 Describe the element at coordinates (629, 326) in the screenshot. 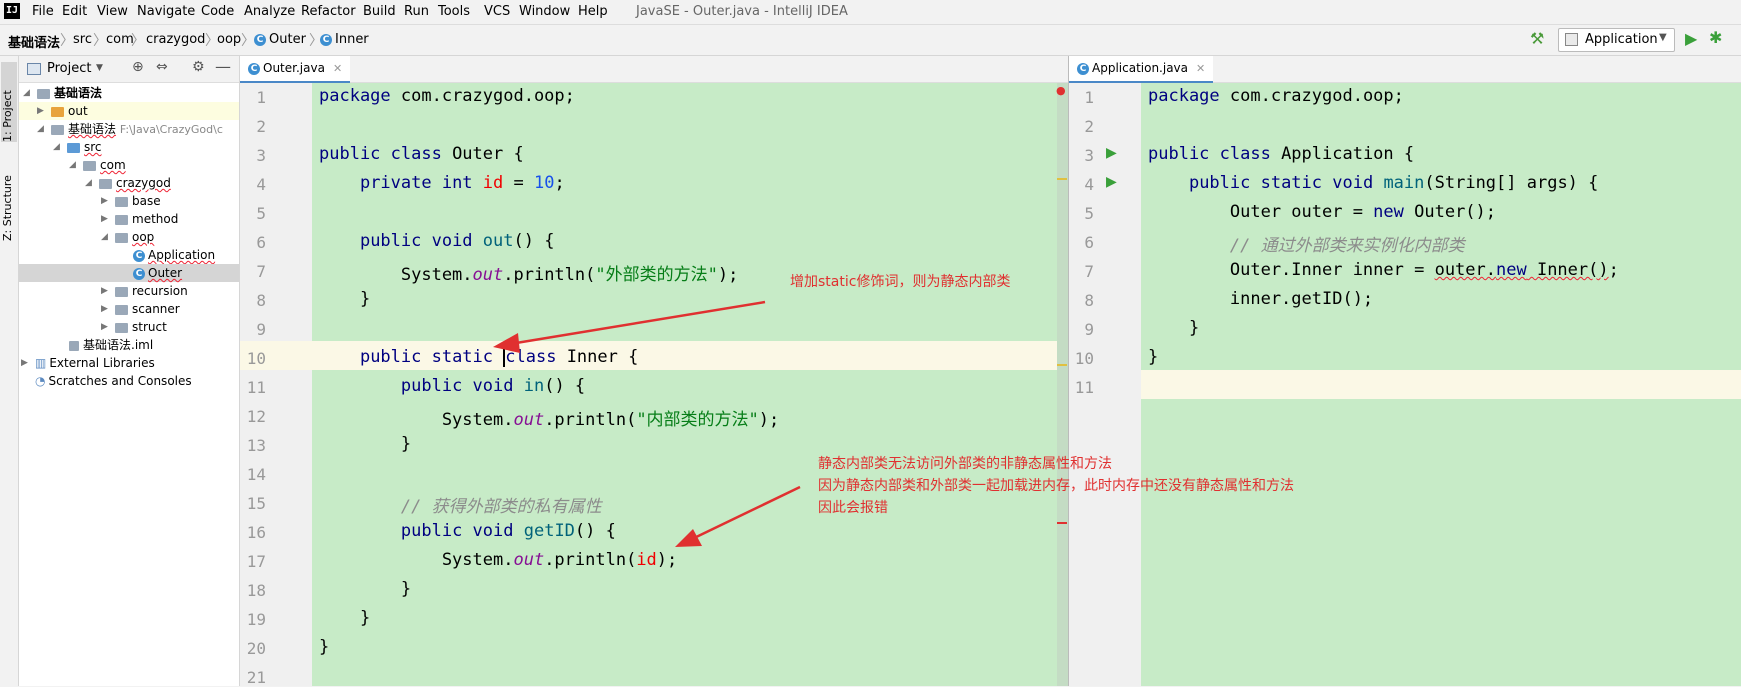

I see `arrow-to-static-keyword` at that location.